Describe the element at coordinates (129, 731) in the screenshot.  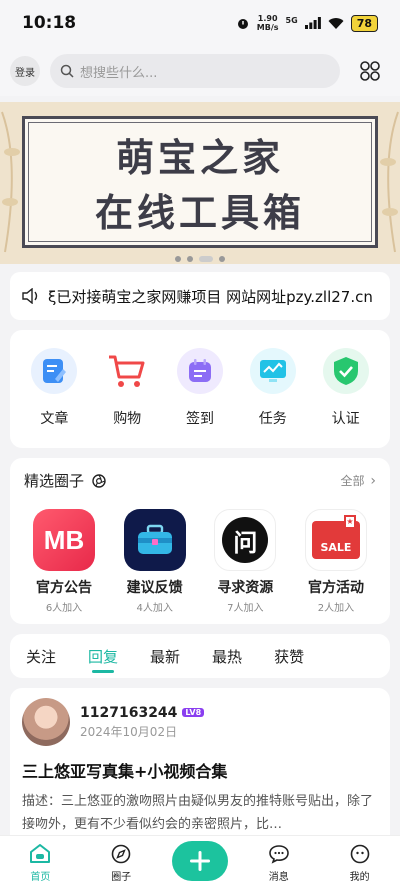
I see `post-date: 2024年10月02日` at that location.